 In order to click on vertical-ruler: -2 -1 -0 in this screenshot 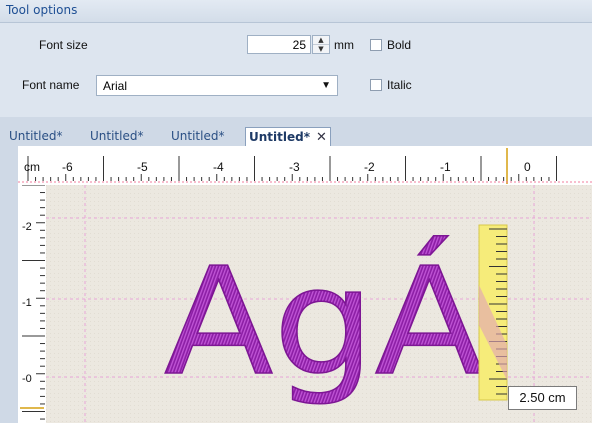, I will do `click(32, 304)`.